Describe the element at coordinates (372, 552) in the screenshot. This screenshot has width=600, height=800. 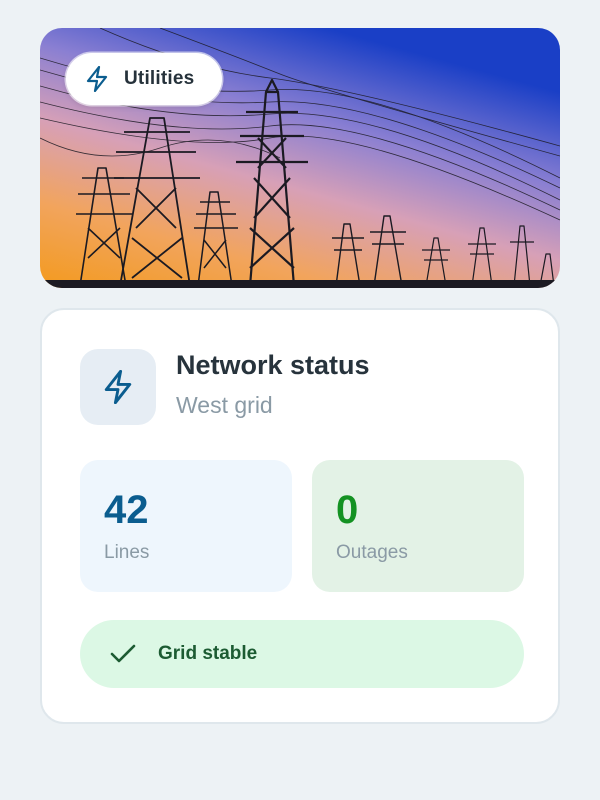
I see `outages-label: Outages` at that location.